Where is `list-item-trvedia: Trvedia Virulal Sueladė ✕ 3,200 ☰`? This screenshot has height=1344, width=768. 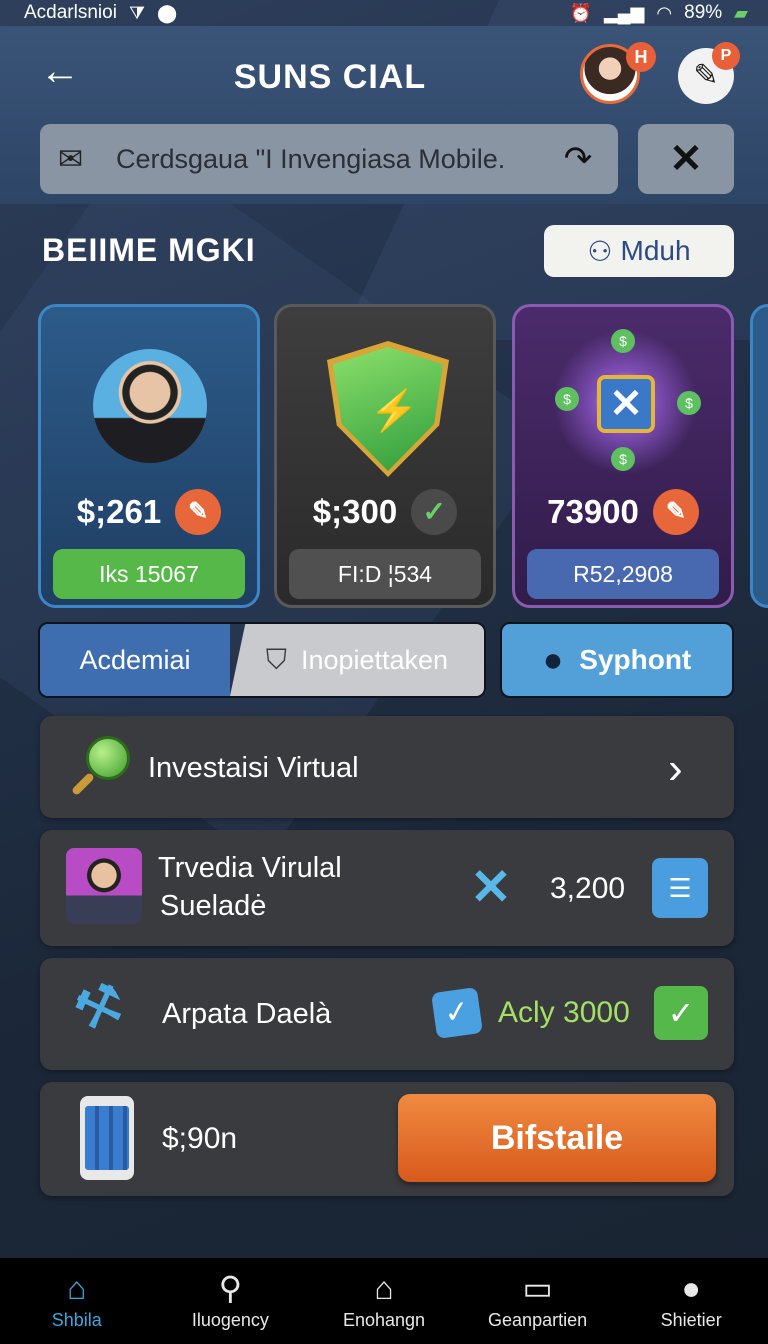
list-item-trvedia: Trvedia Virulal Sueladė ✕ 3,200 ☰ is located at coordinates (387, 888).